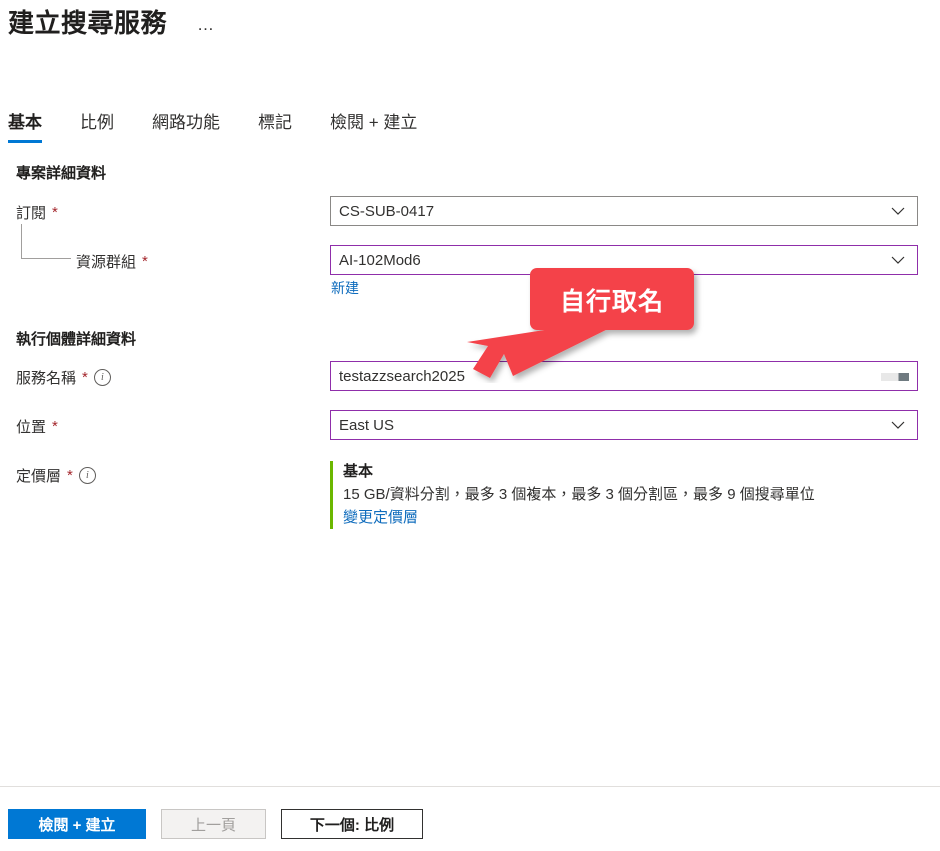 This screenshot has height=851, width=940. I want to click on annotation-label: 自行取名, so click(611, 302).